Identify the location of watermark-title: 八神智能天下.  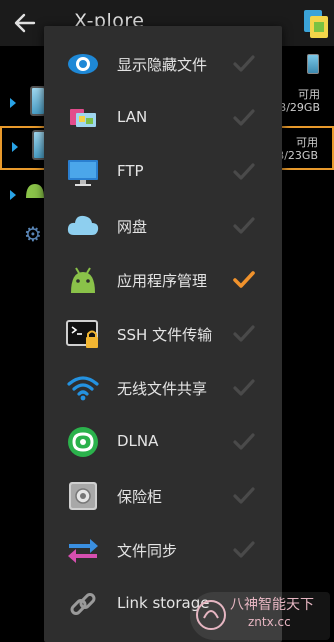
(272, 605).